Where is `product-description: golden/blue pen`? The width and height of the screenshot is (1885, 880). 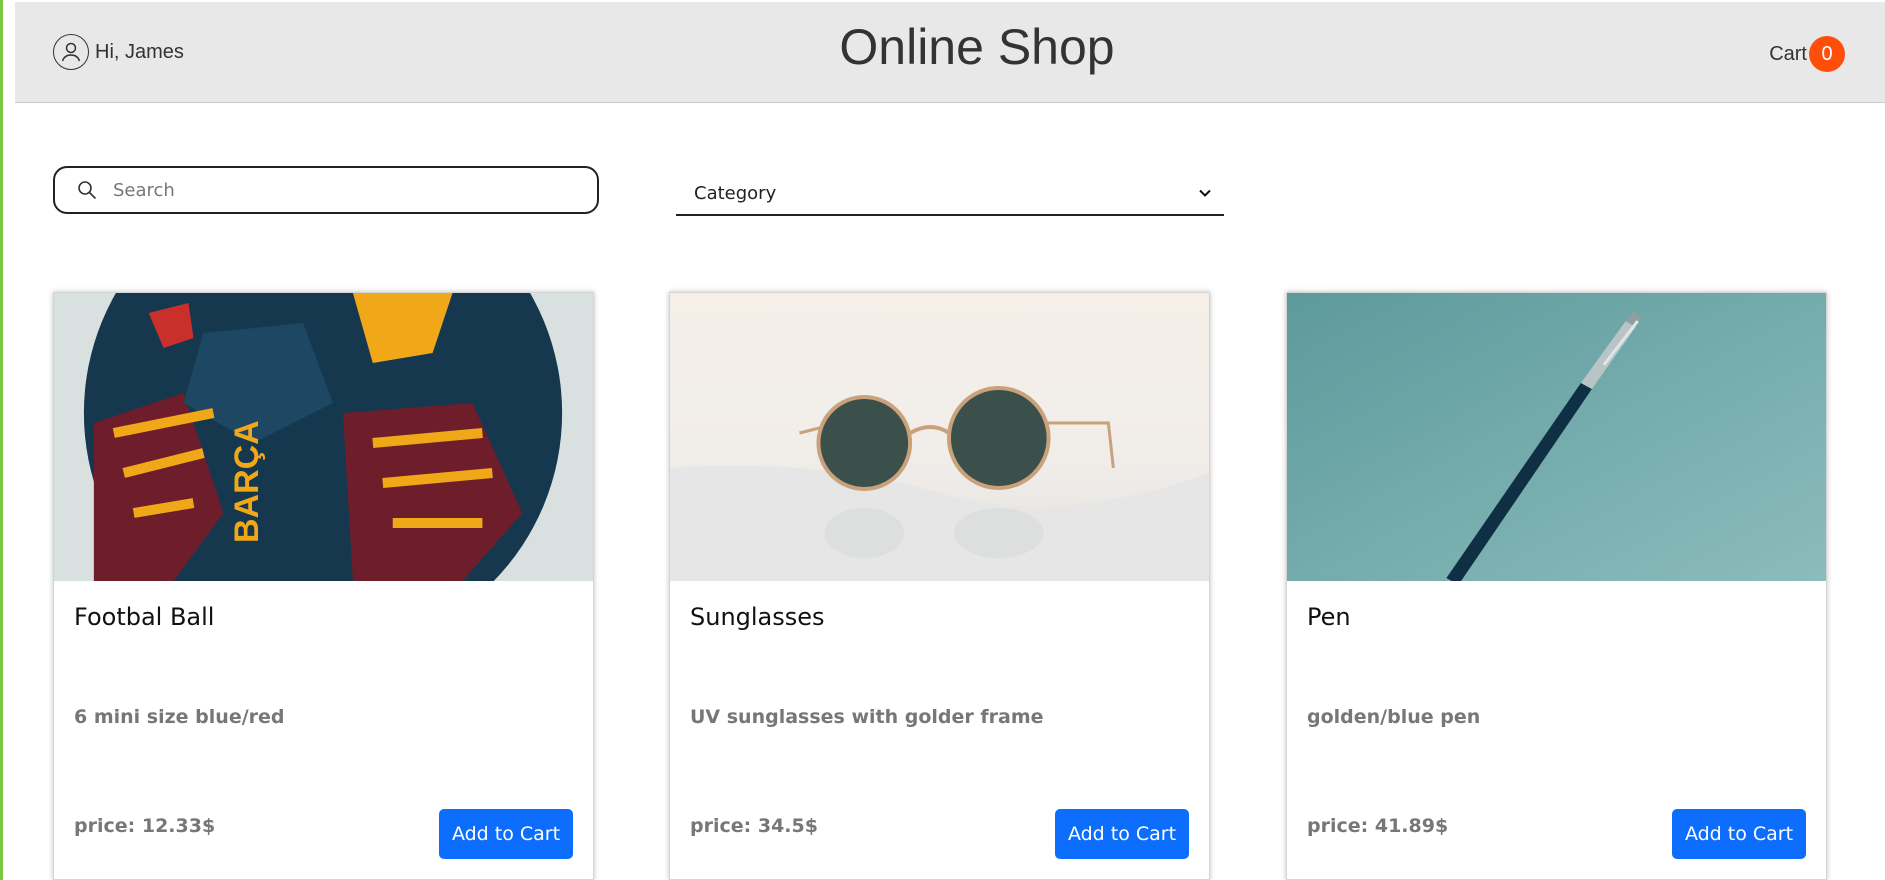 product-description: golden/blue pen is located at coordinates (1394, 717).